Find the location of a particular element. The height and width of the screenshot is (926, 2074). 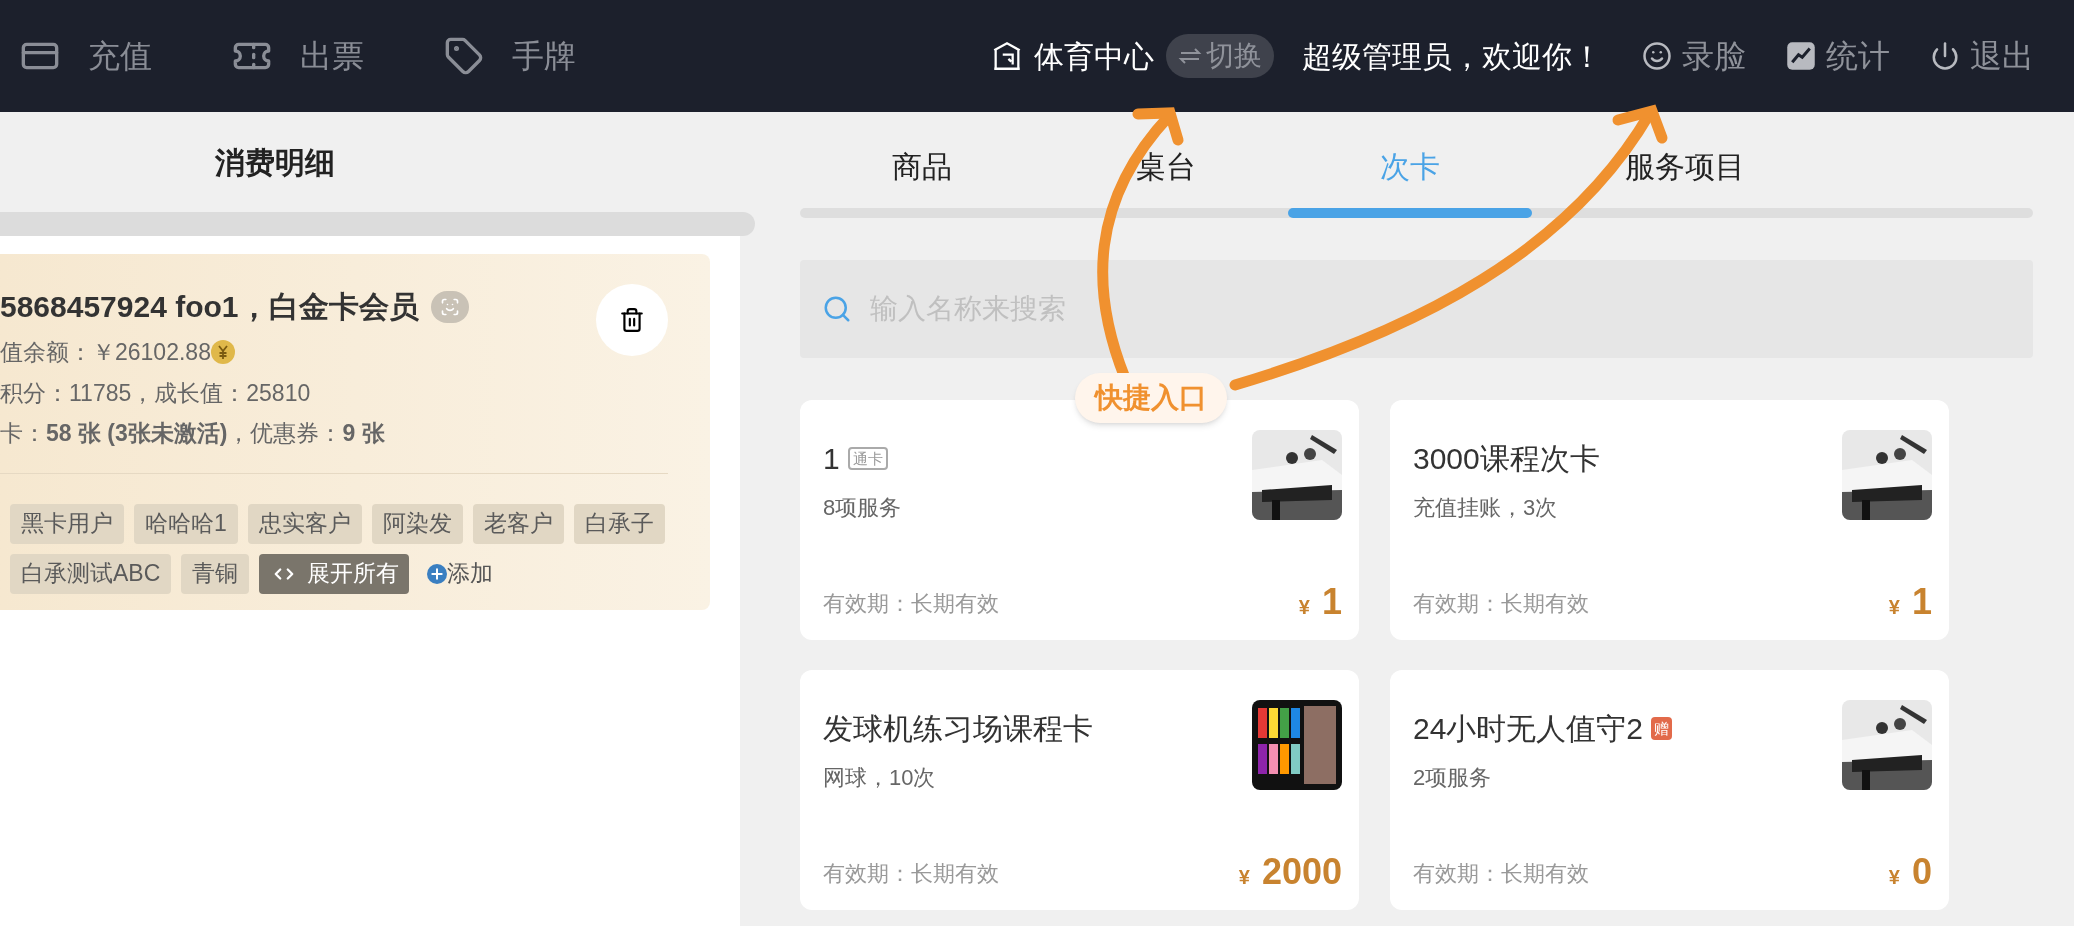

tag-icon is located at coordinates (464, 56).